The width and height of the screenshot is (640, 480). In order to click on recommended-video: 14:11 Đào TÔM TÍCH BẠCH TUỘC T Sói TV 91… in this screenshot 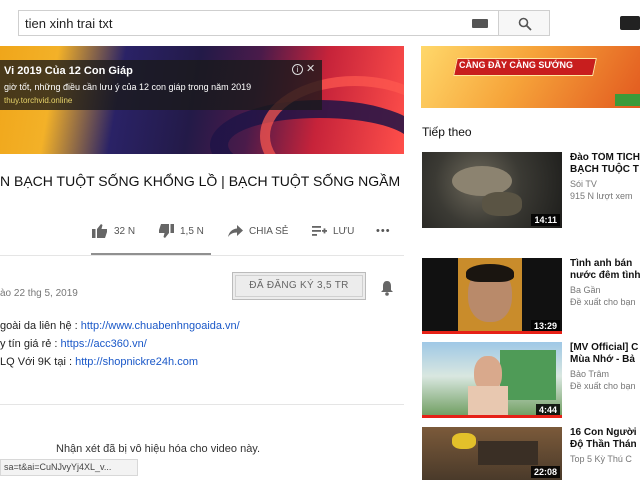, I will do `click(531, 190)`.